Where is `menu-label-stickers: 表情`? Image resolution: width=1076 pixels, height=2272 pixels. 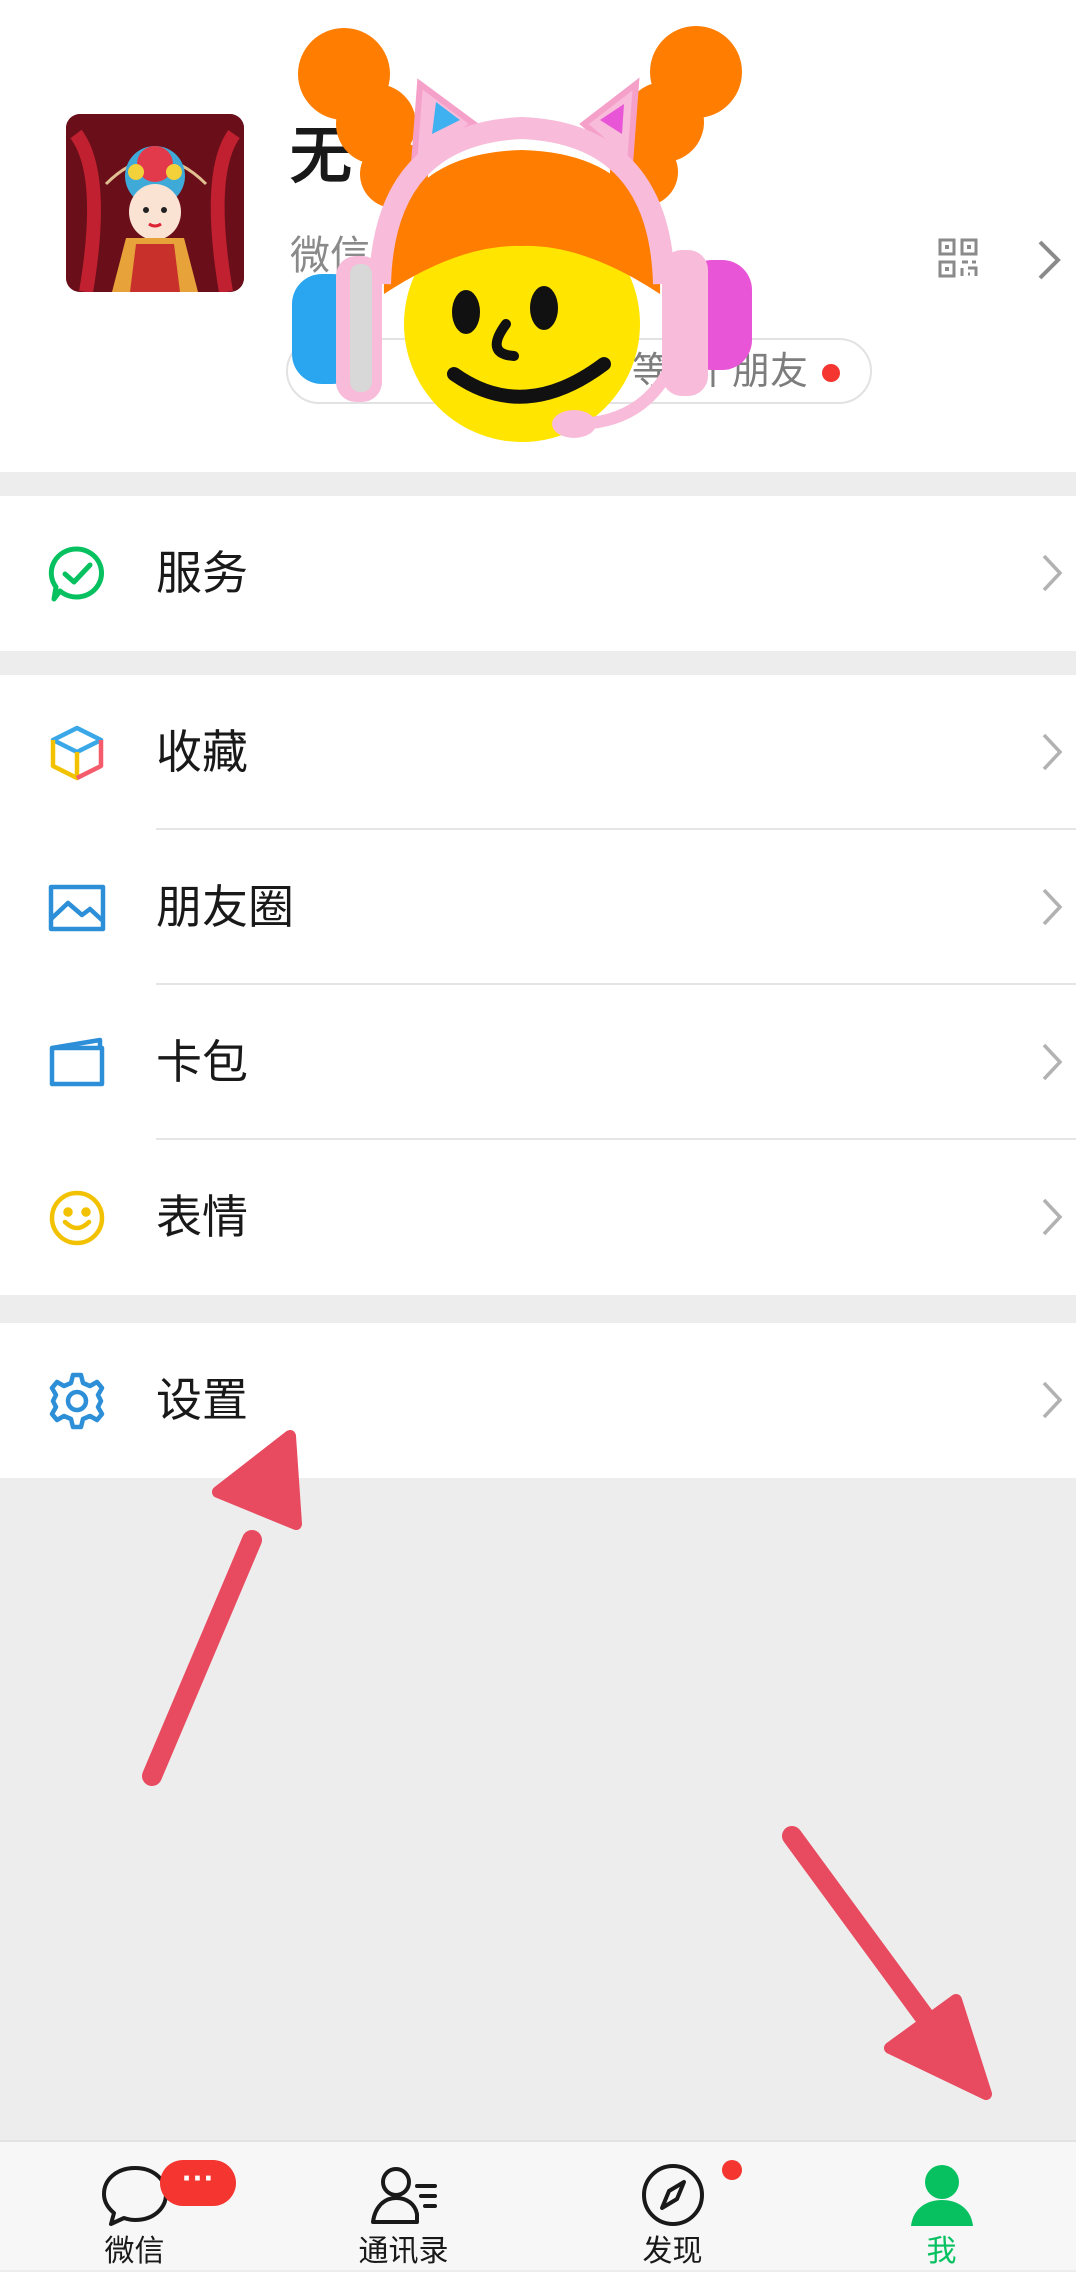
menu-label-stickers: 表情 is located at coordinates (202, 1217).